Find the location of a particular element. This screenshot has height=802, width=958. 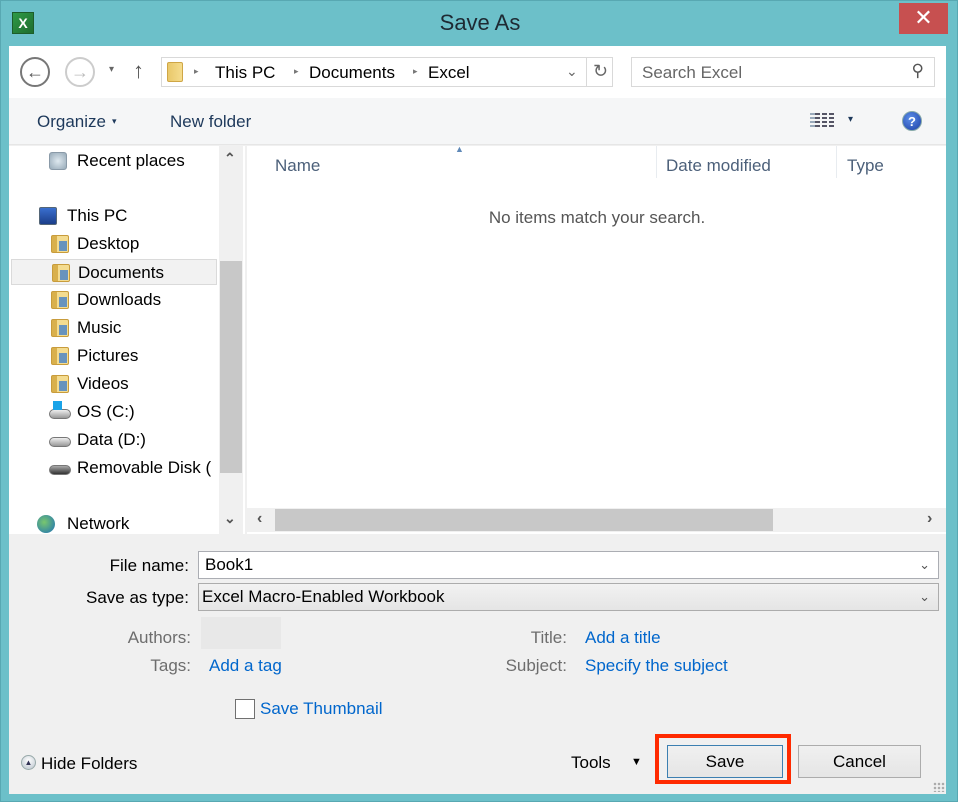

nav-item-pictures: Pictures is located at coordinates (113, 356).